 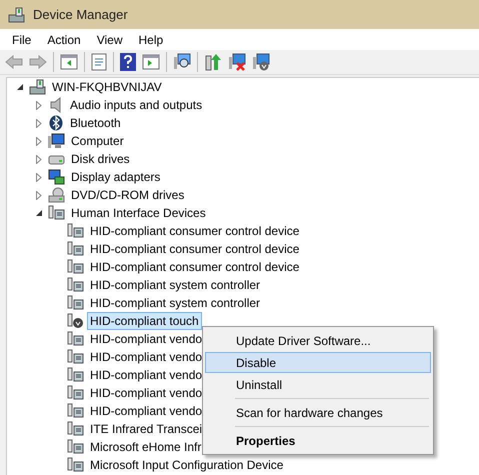 I want to click on tree-item: Bluetooth, so click(x=95, y=123).